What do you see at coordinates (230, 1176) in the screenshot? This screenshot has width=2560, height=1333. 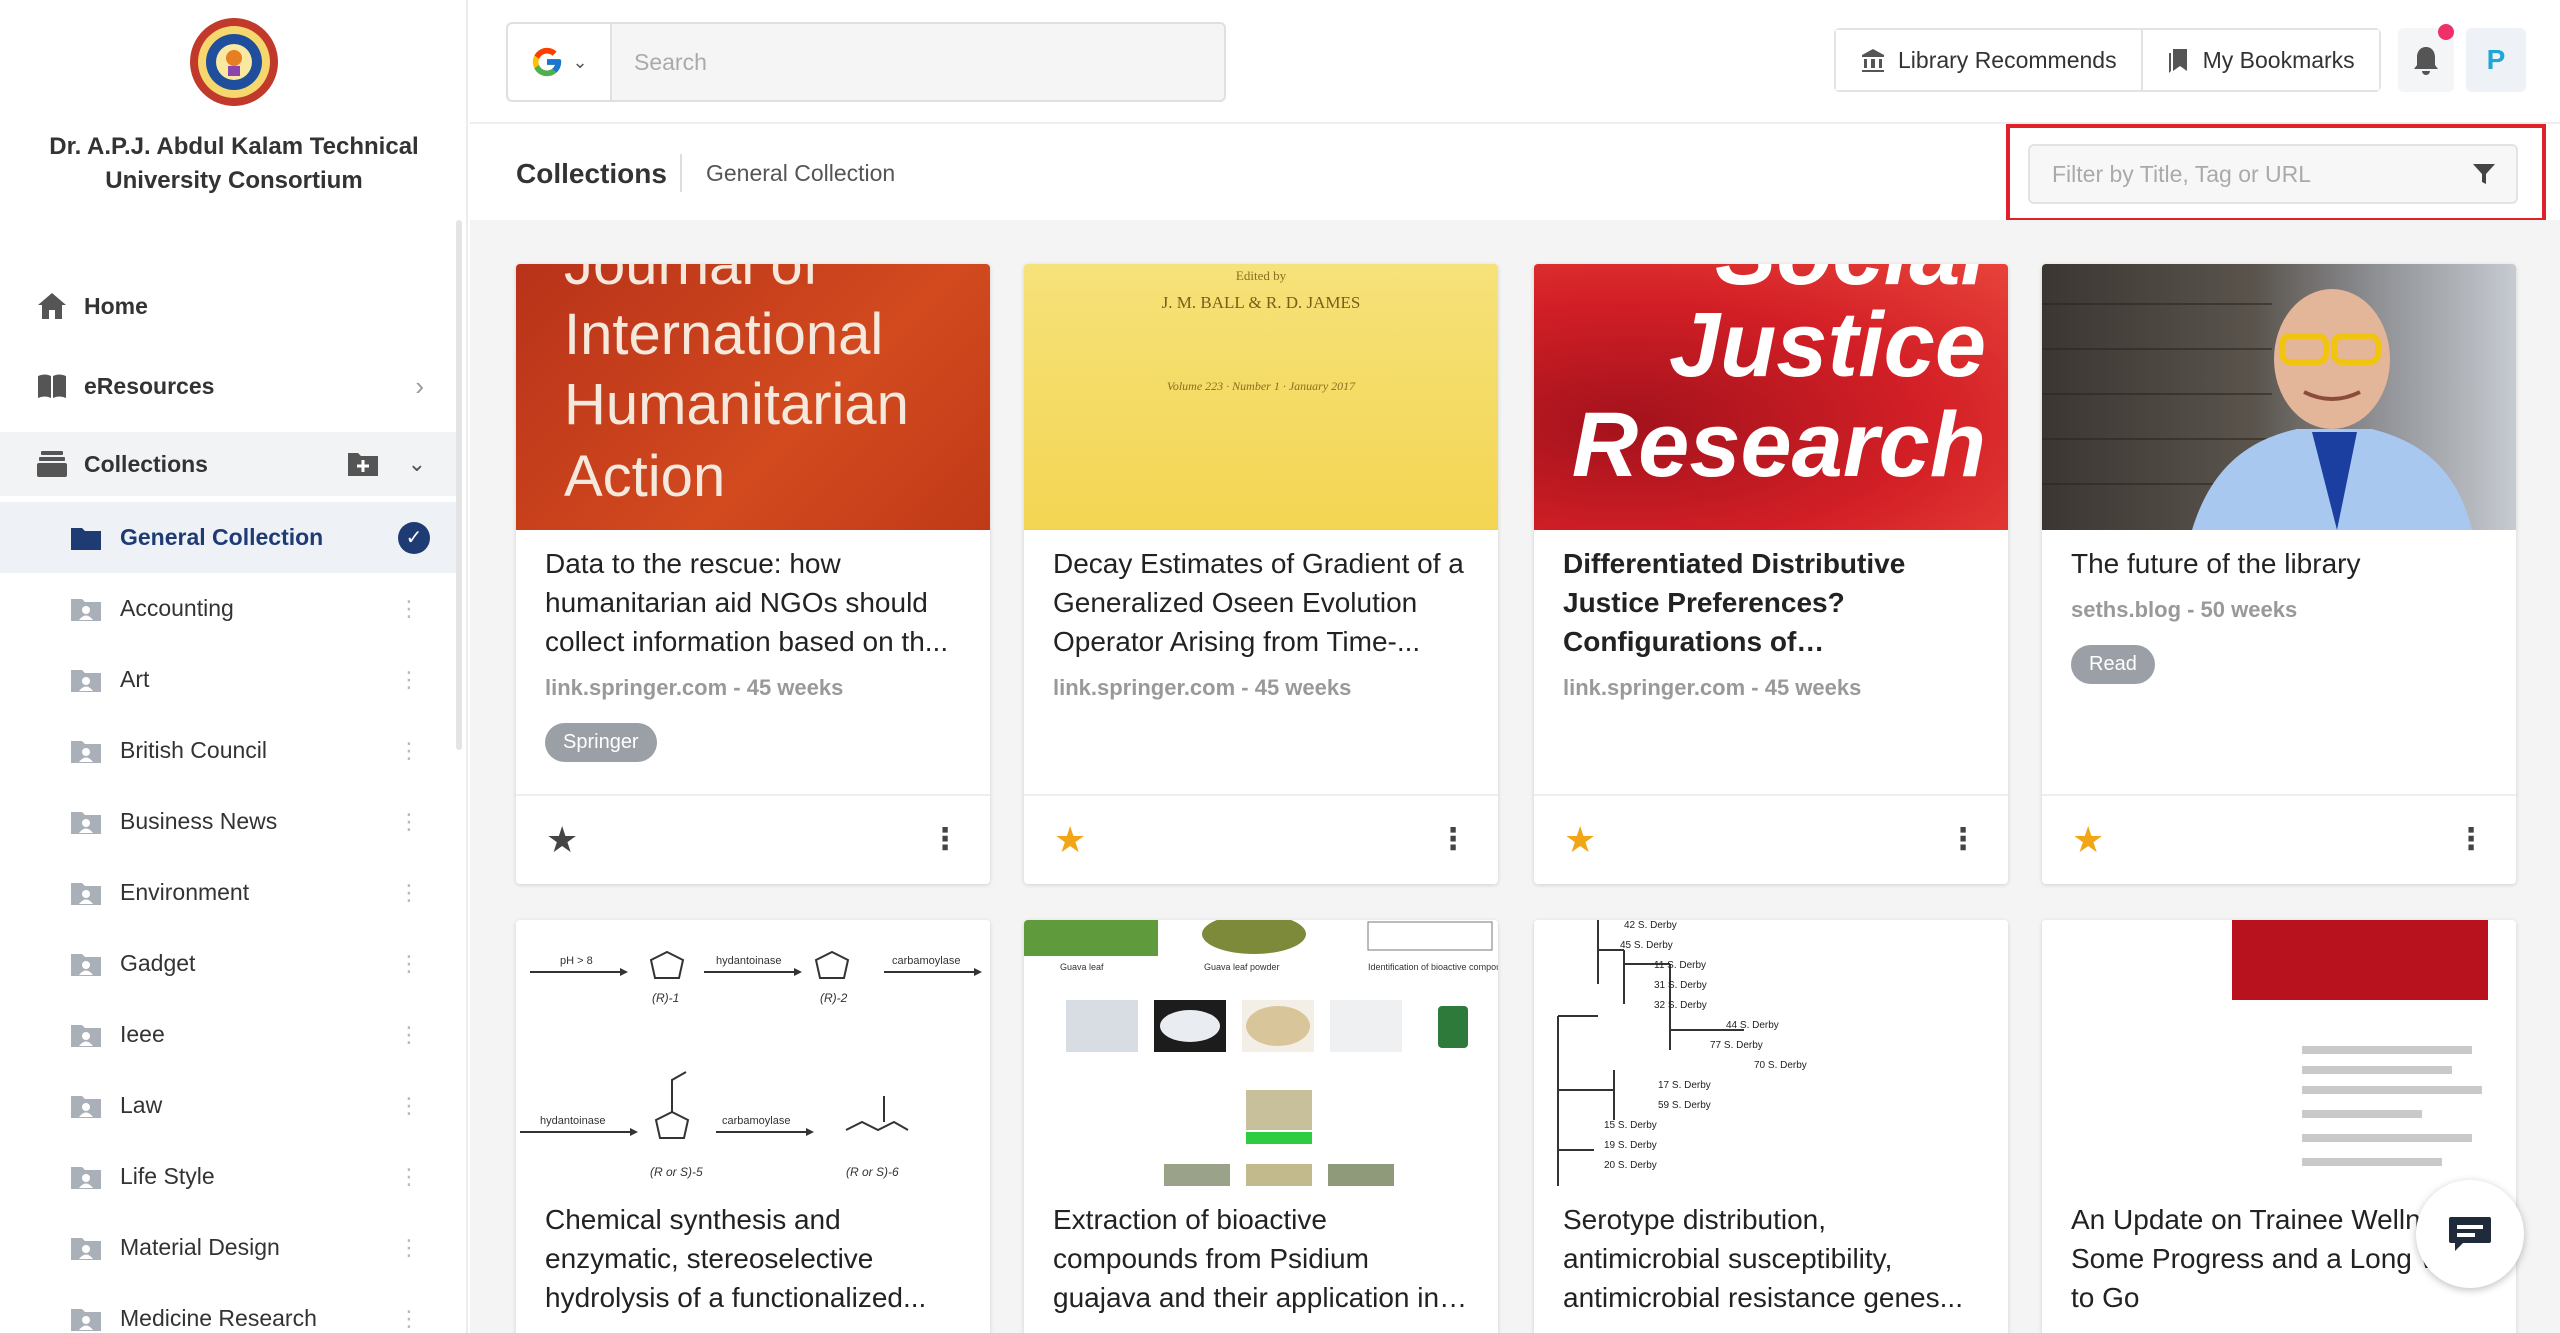 I see `collection-item: Life Style ⋮` at bounding box center [230, 1176].